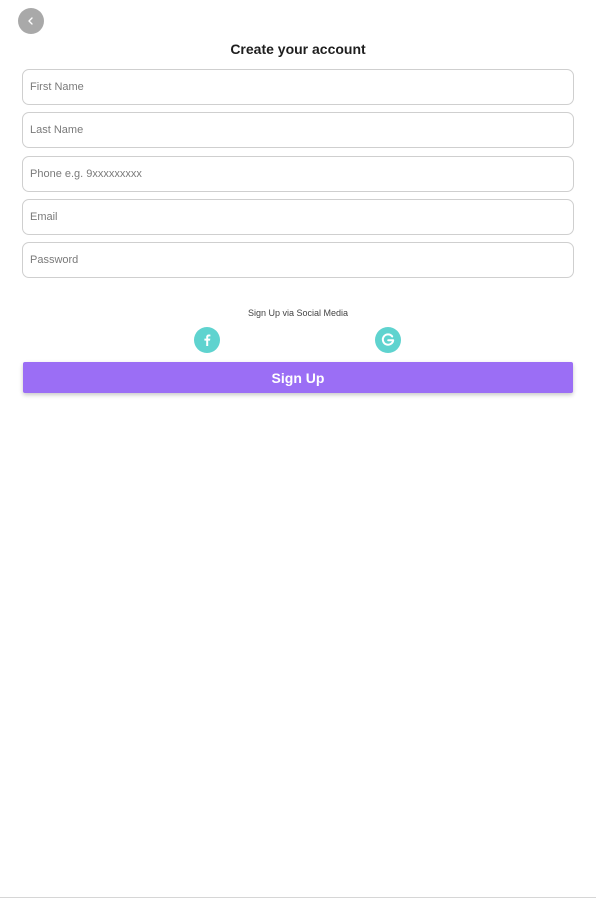 The height and width of the screenshot is (900, 596). What do you see at coordinates (298, 216) in the screenshot?
I see `email-field` at bounding box center [298, 216].